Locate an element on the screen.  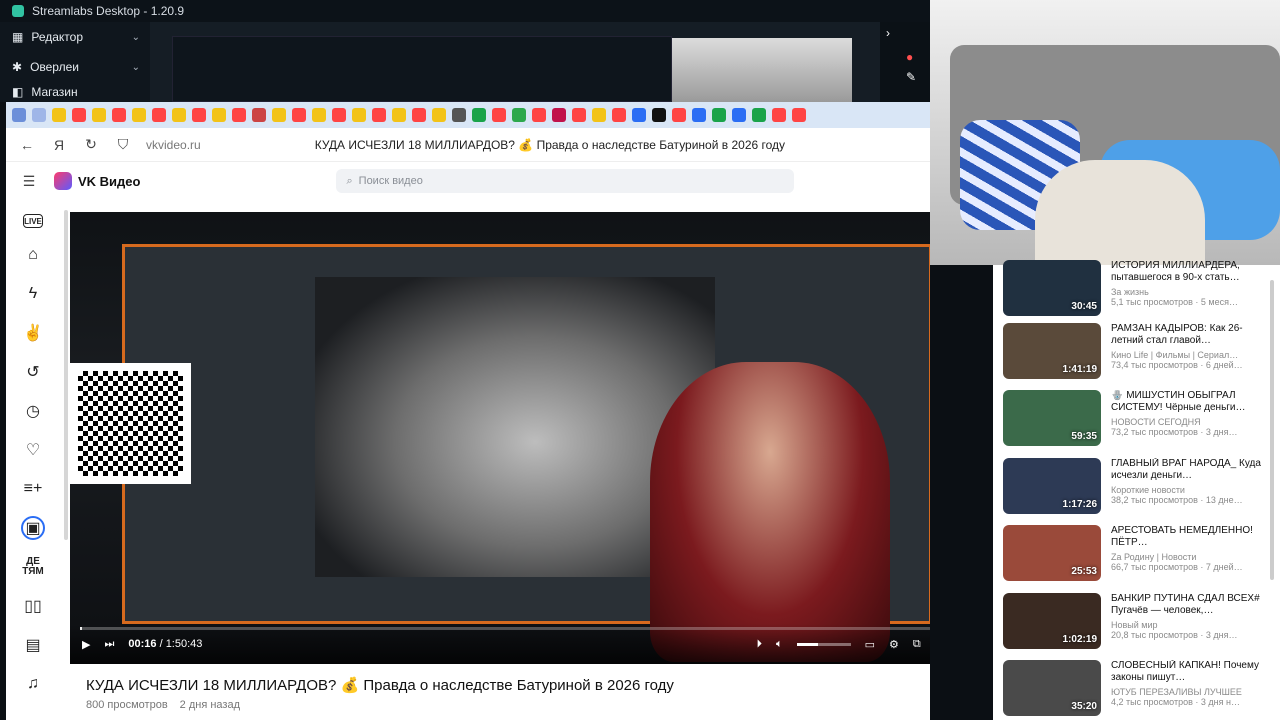
sidebar-item-overlays: ✱ Оверлеи ⌄ is located at coordinates (75, 67).